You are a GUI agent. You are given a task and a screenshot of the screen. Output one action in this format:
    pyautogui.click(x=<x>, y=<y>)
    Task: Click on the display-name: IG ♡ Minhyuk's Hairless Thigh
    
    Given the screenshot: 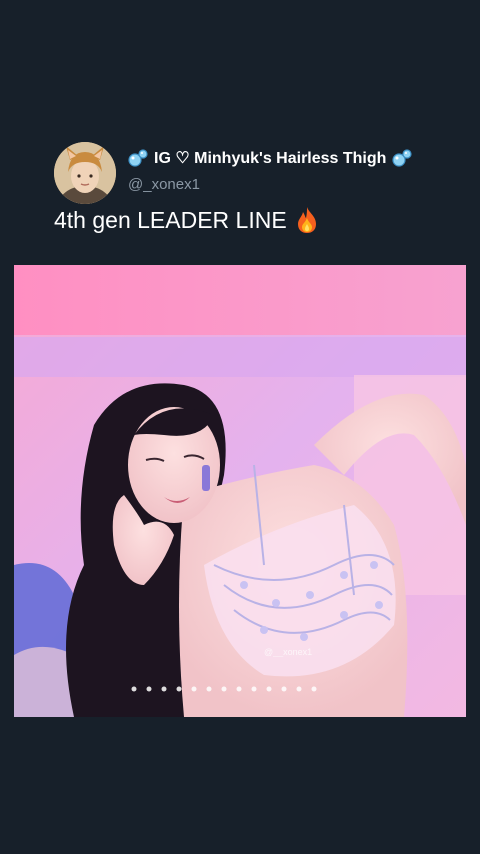 What is the action you would take?
    pyautogui.click(x=298, y=158)
    